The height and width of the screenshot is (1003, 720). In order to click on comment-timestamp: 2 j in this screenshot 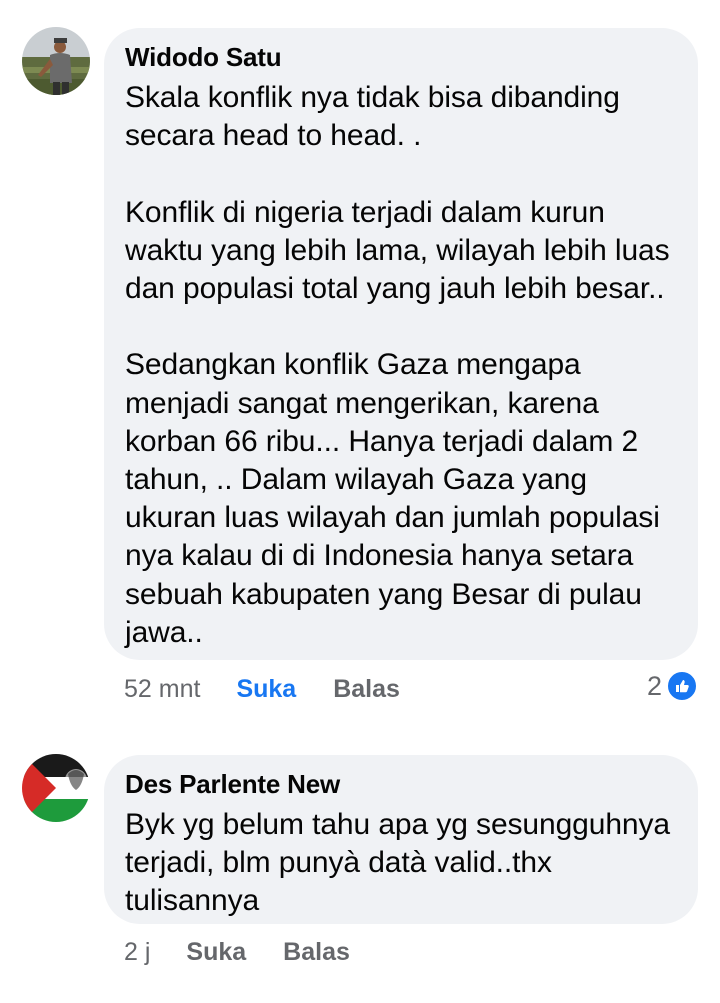, I will do `click(137, 952)`.